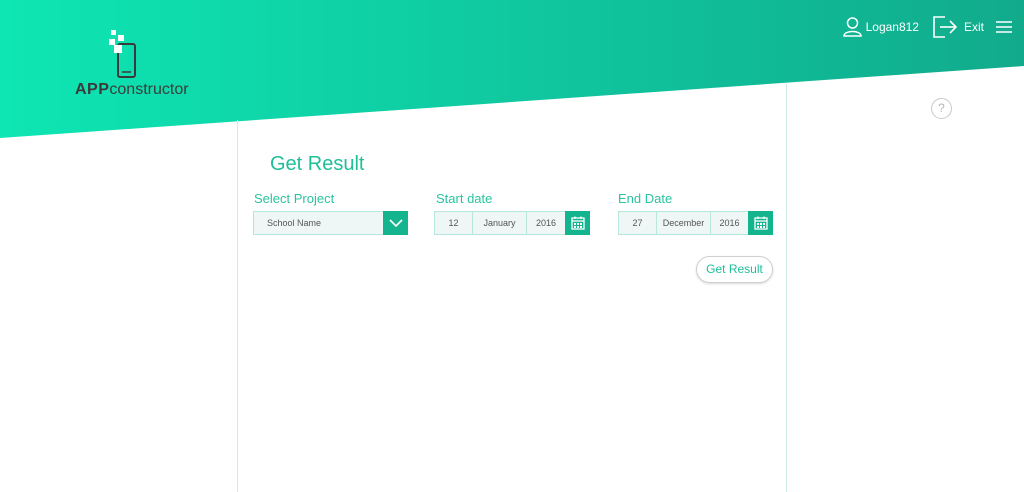 The width and height of the screenshot is (1024, 492). What do you see at coordinates (638, 223) in the screenshot?
I see `end-day-field: 27` at bounding box center [638, 223].